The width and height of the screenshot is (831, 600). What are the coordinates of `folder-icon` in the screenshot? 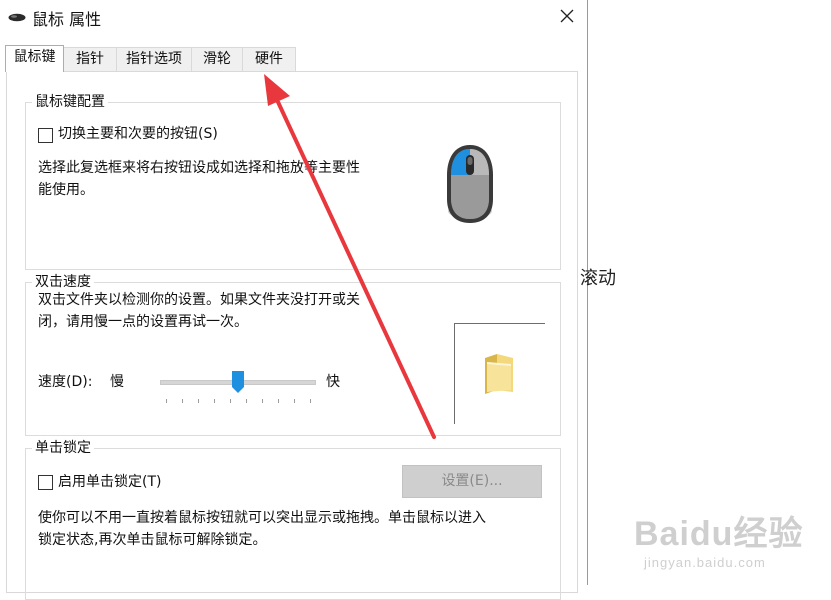 It's located at (499, 373).